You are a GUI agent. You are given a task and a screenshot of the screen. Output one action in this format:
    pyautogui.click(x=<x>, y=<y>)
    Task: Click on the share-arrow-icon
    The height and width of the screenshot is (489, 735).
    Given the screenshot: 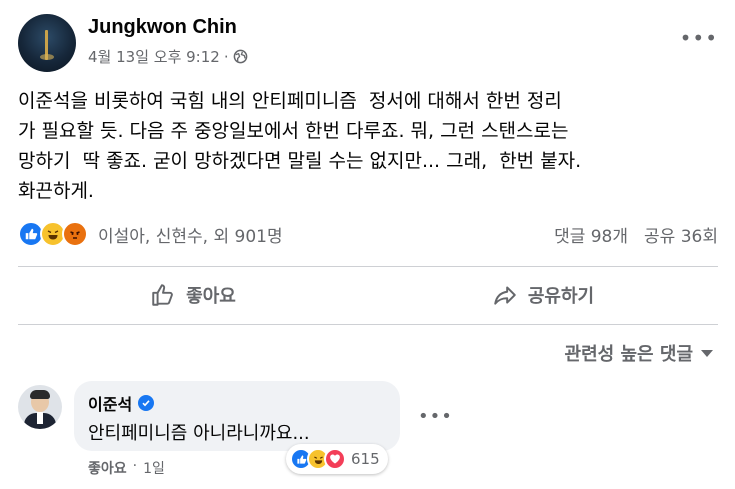 What is the action you would take?
    pyautogui.click(x=505, y=295)
    